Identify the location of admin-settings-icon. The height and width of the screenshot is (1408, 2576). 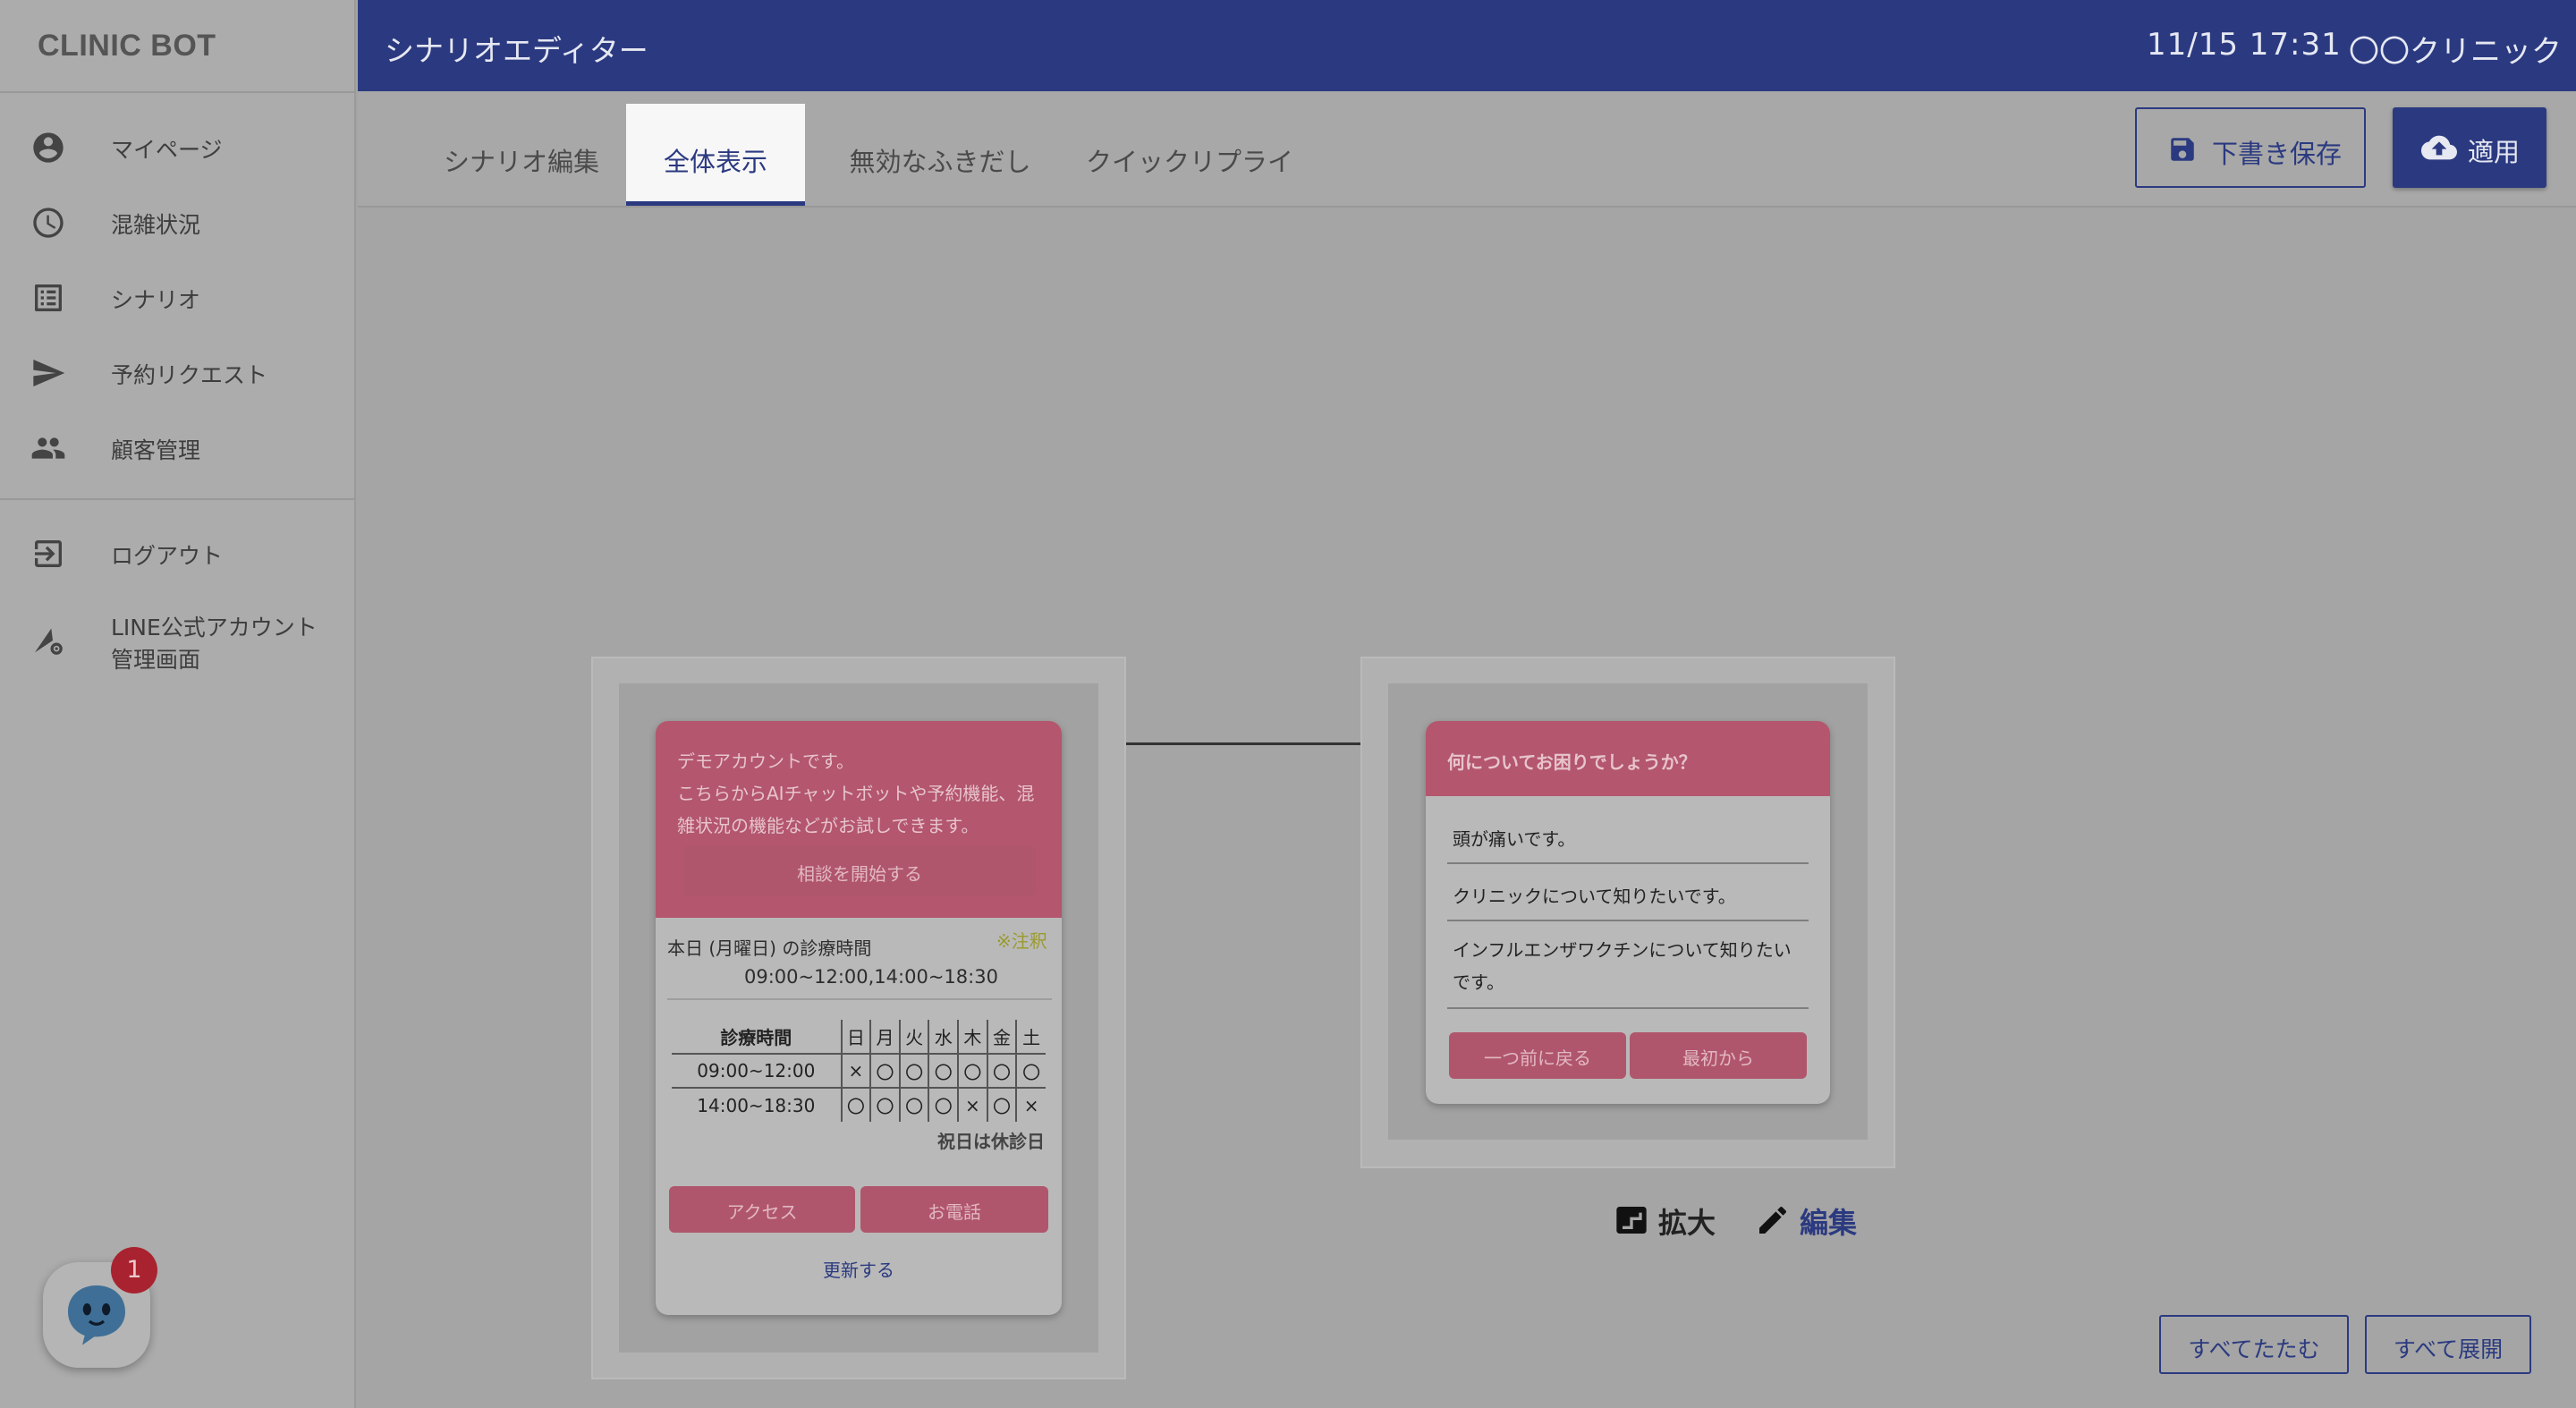
(49, 641).